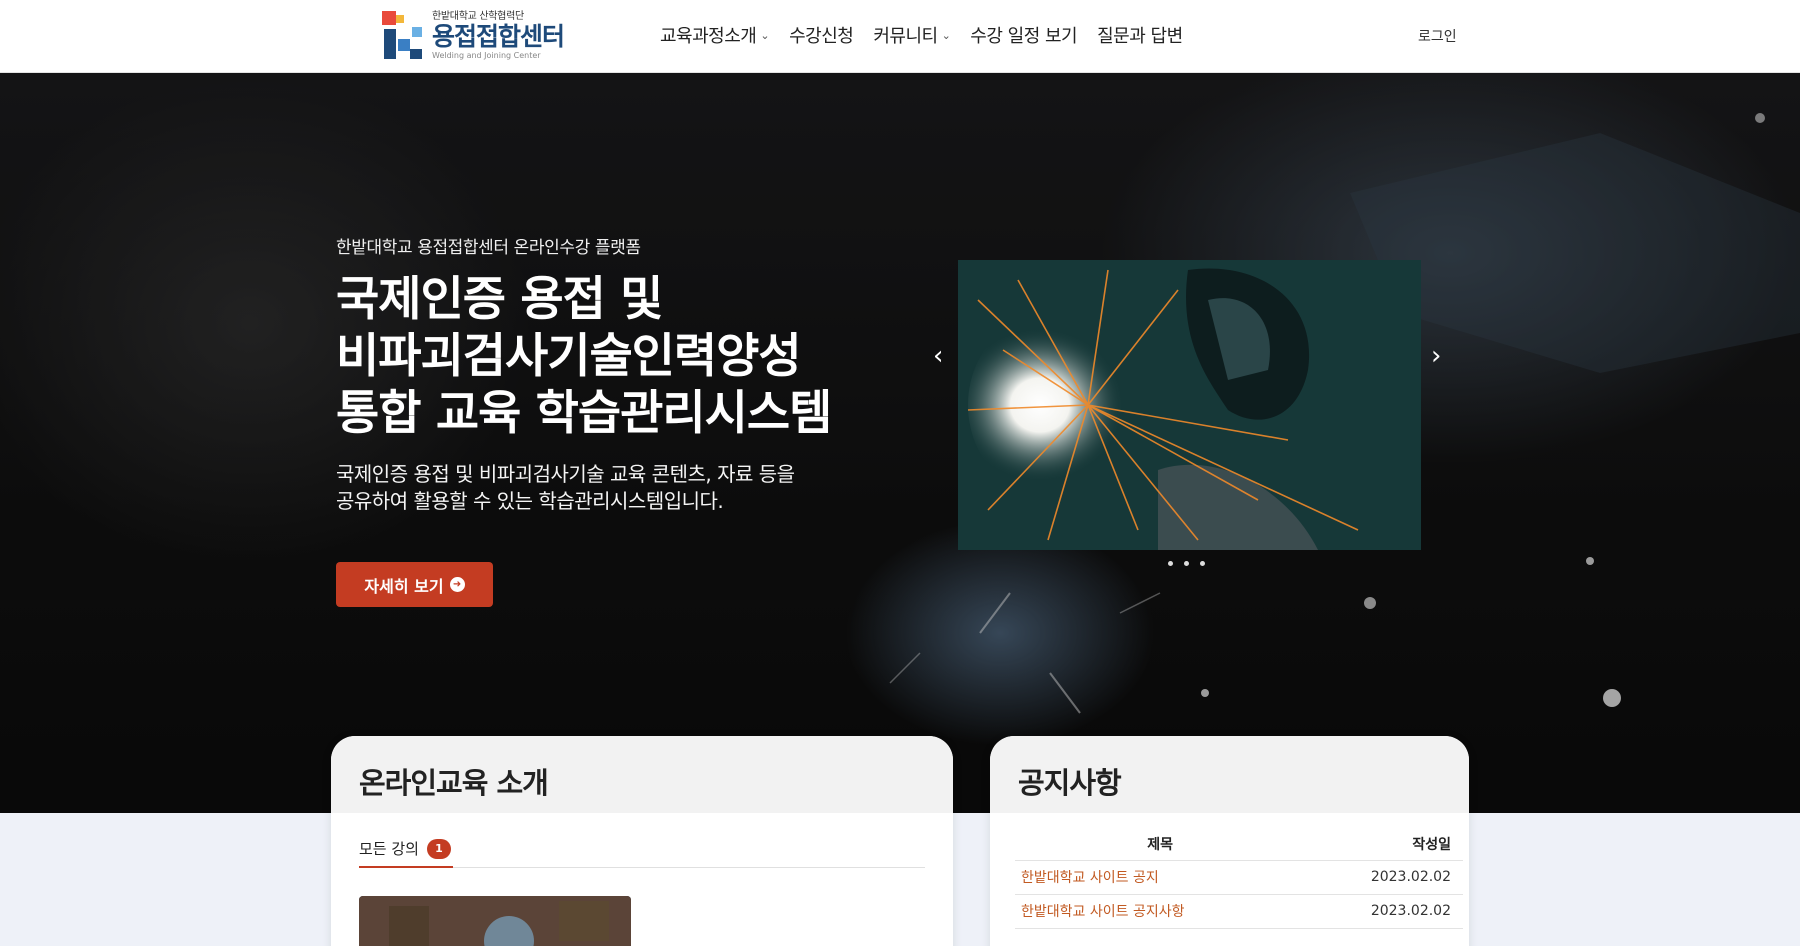 The image size is (1800, 946). What do you see at coordinates (1160, 845) in the screenshot?
I see `column-header-title: 제목` at bounding box center [1160, 845].